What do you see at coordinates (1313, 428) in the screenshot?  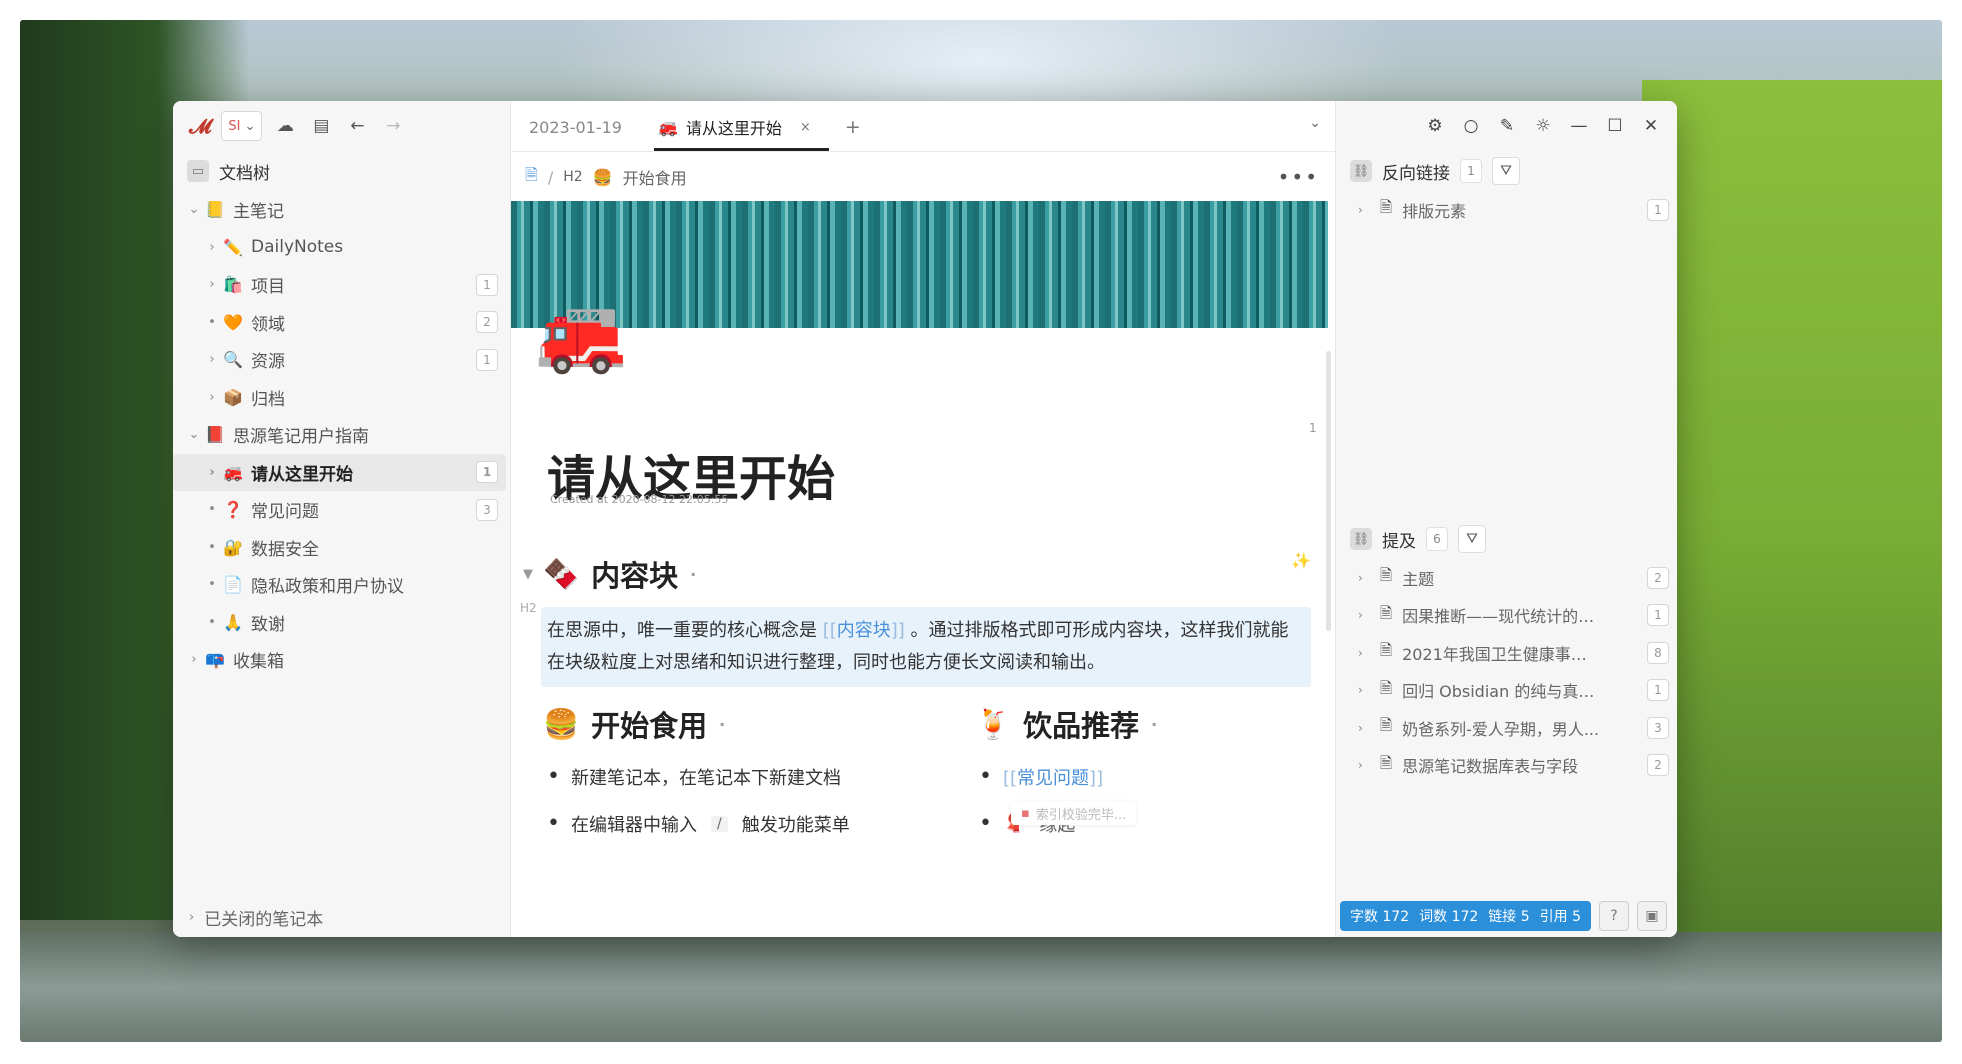 I see `attribute-count-badge: 1` at bounding box center [1313, 428].